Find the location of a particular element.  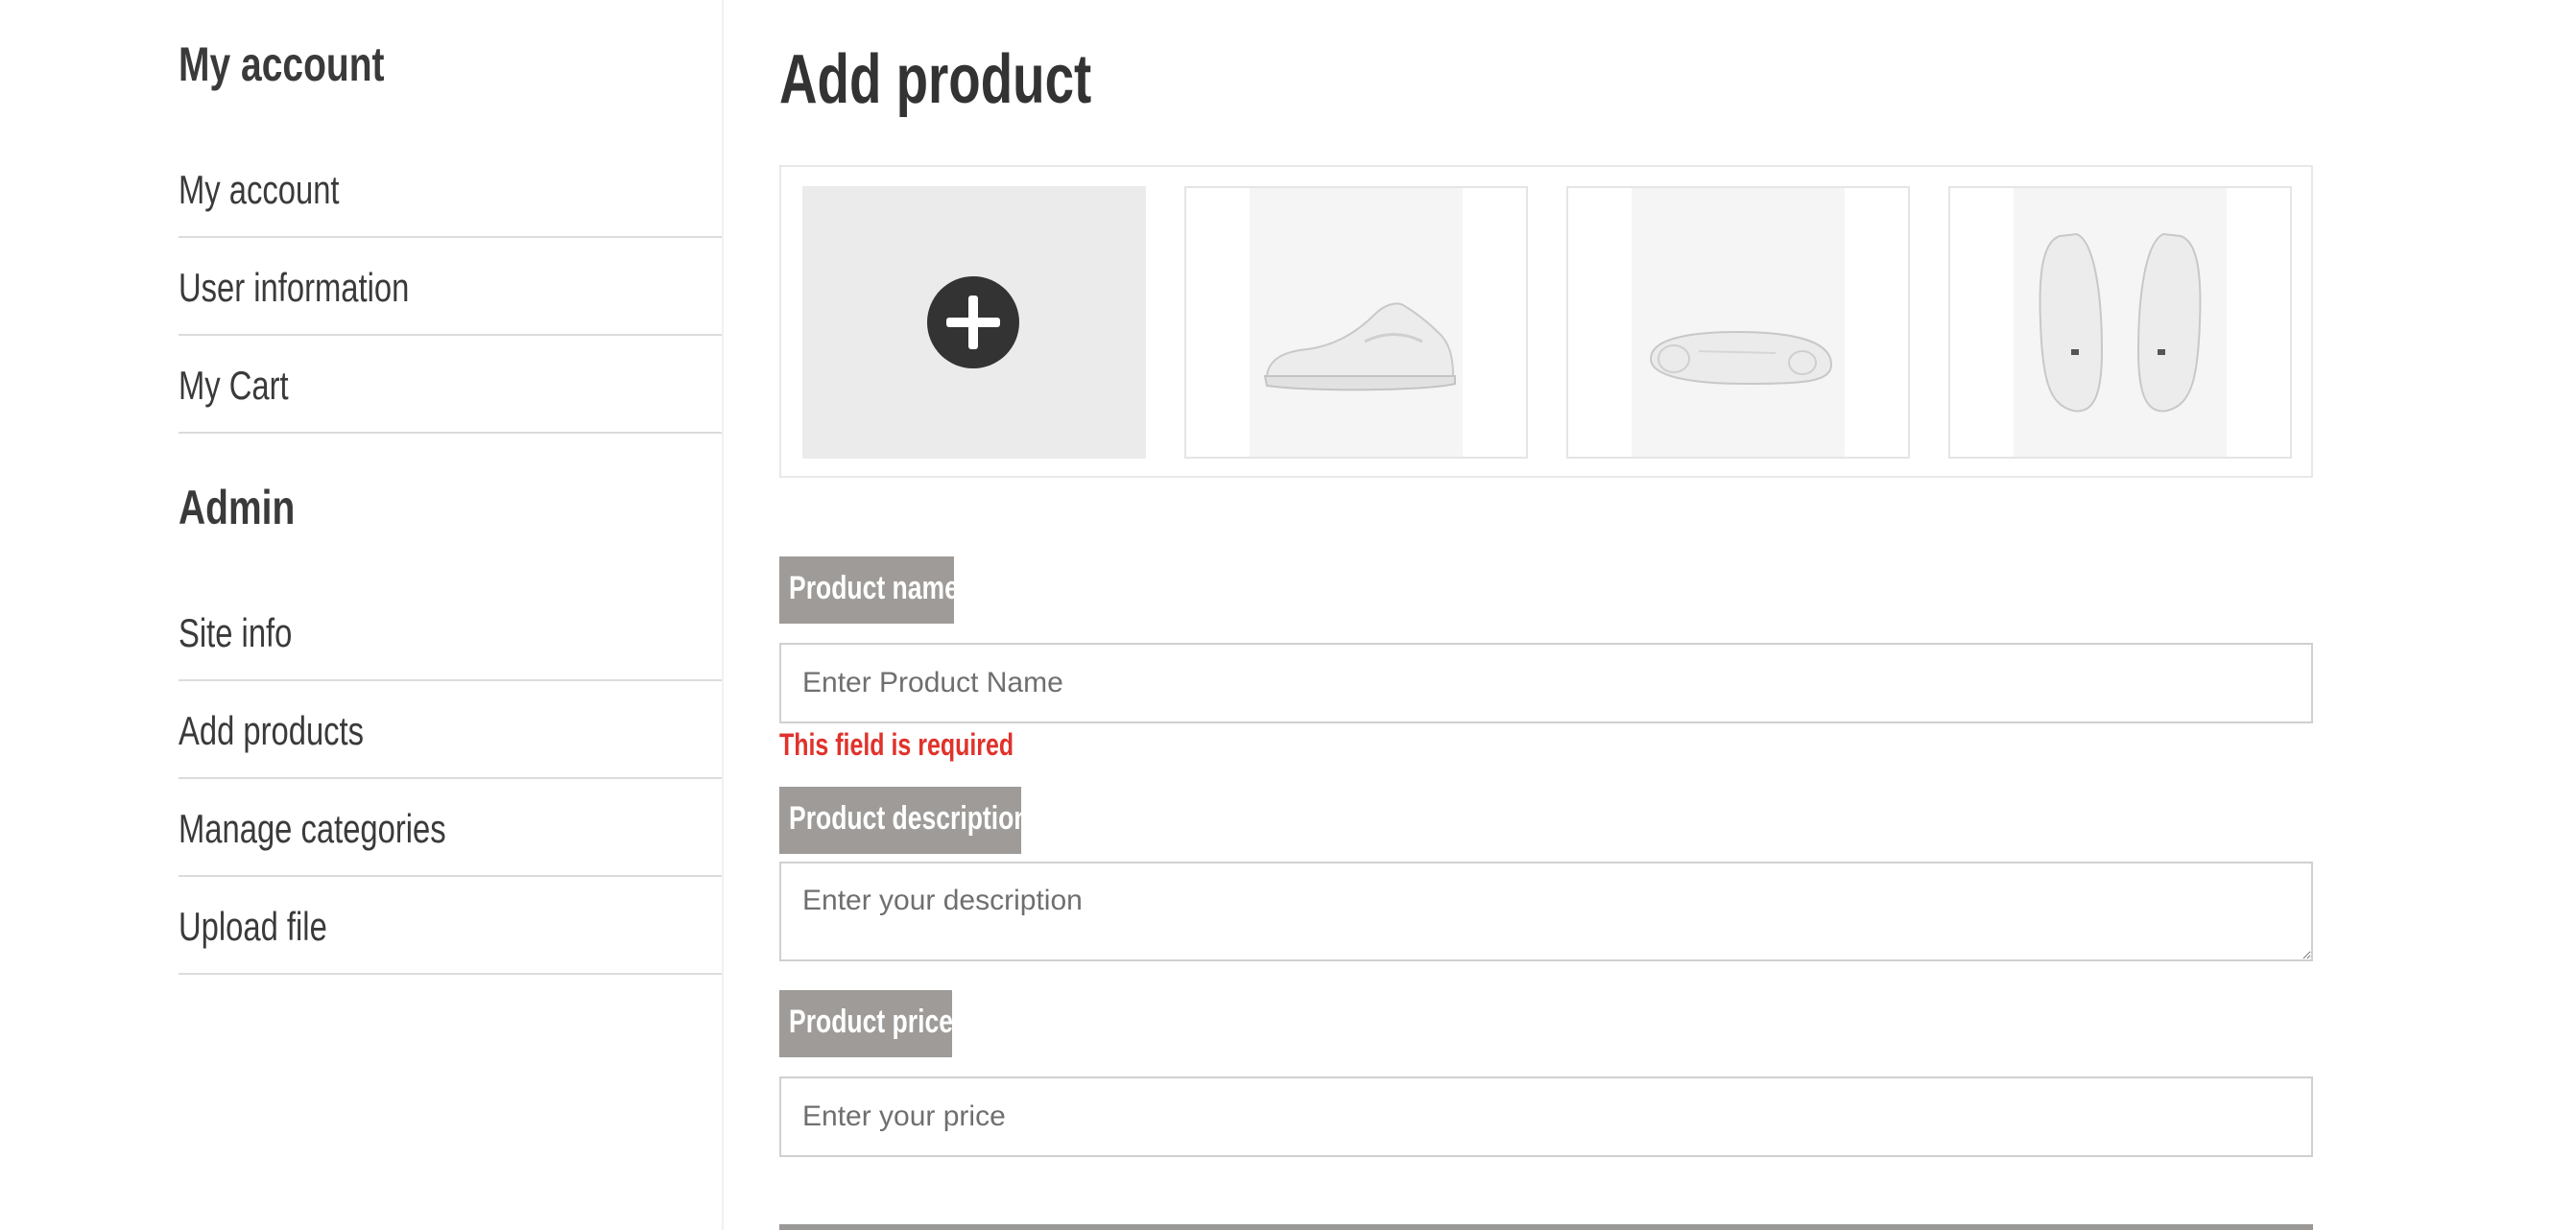

product-description-label: Product description is located at coordinates (904, 820).